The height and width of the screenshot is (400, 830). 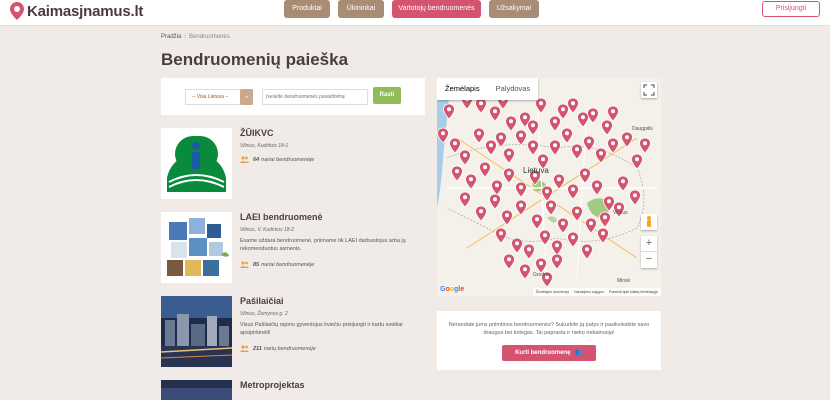 What do you see at coordinates (649, 90) in the screenshot?
I see `fullscreen-icon` at bounding box center [649, 90].